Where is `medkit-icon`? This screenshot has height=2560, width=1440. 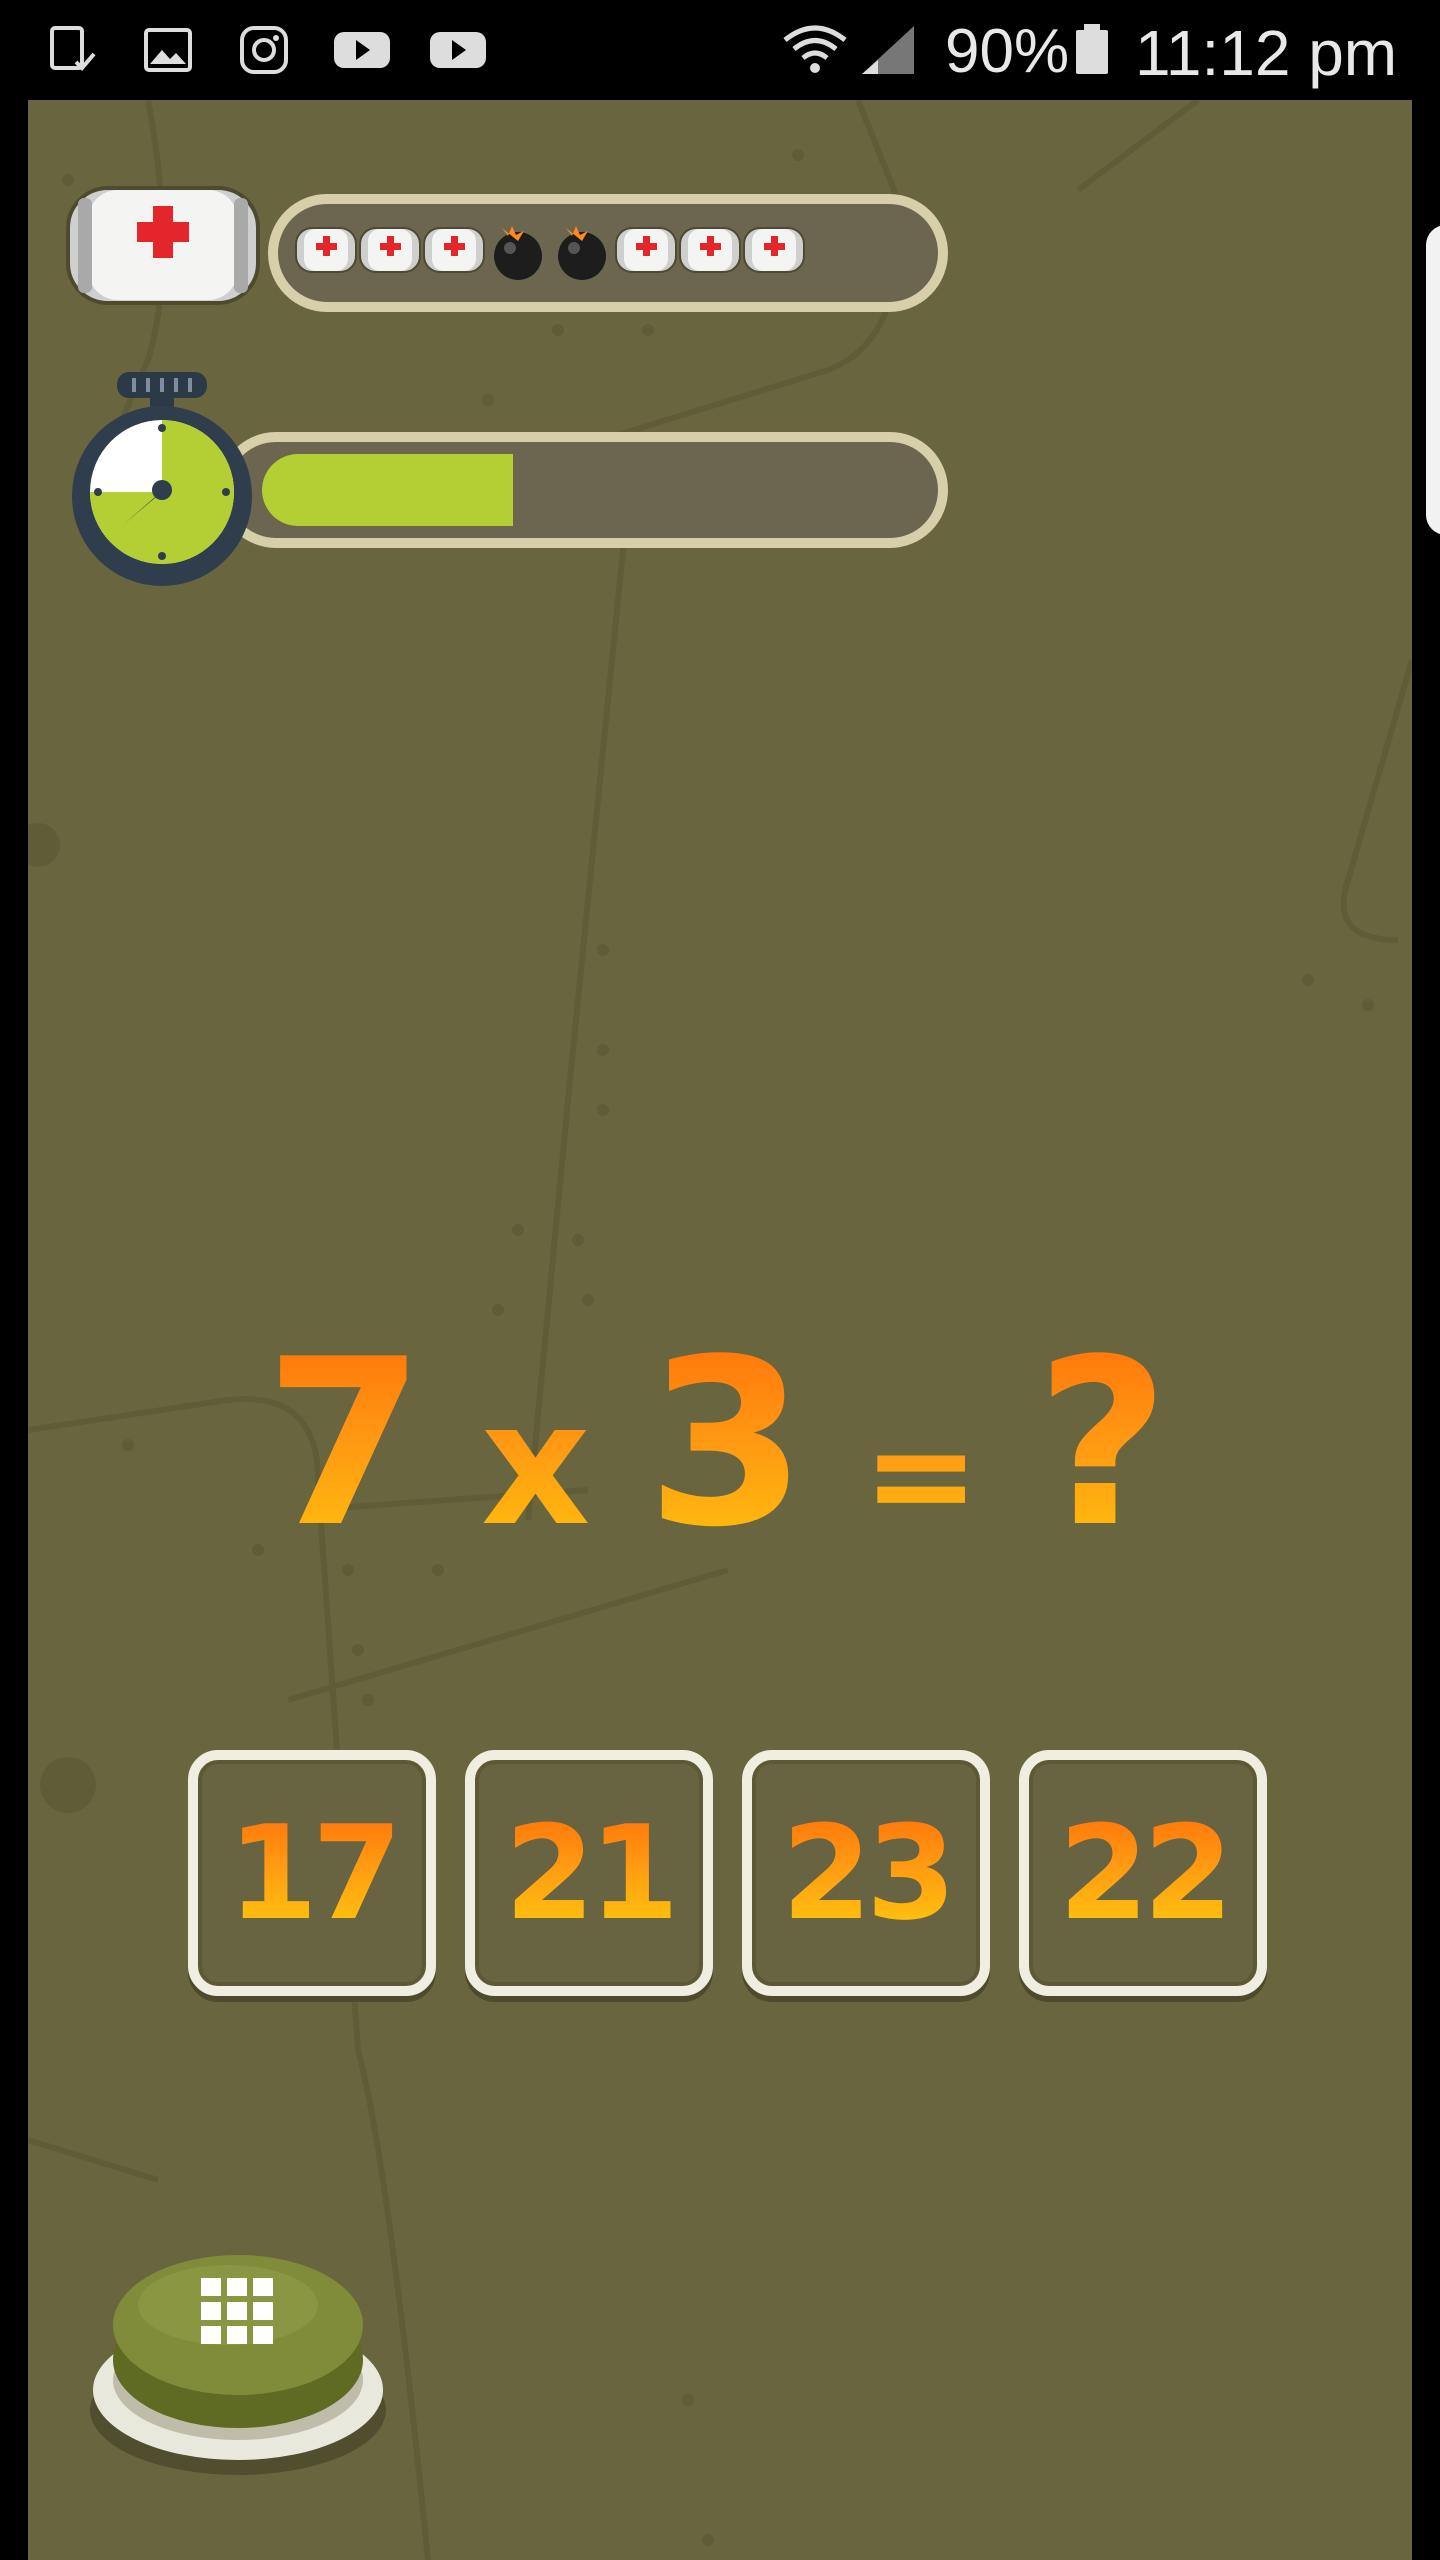 medkit-icon is located at coordinates (163, 245).